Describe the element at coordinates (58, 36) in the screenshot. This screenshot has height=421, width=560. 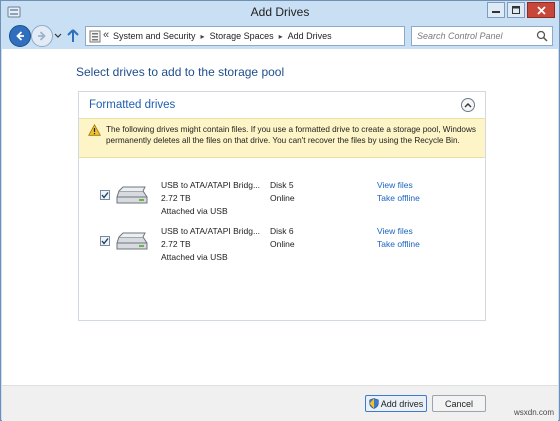
I see `recent-pages-chevron-down-icon` at that location.